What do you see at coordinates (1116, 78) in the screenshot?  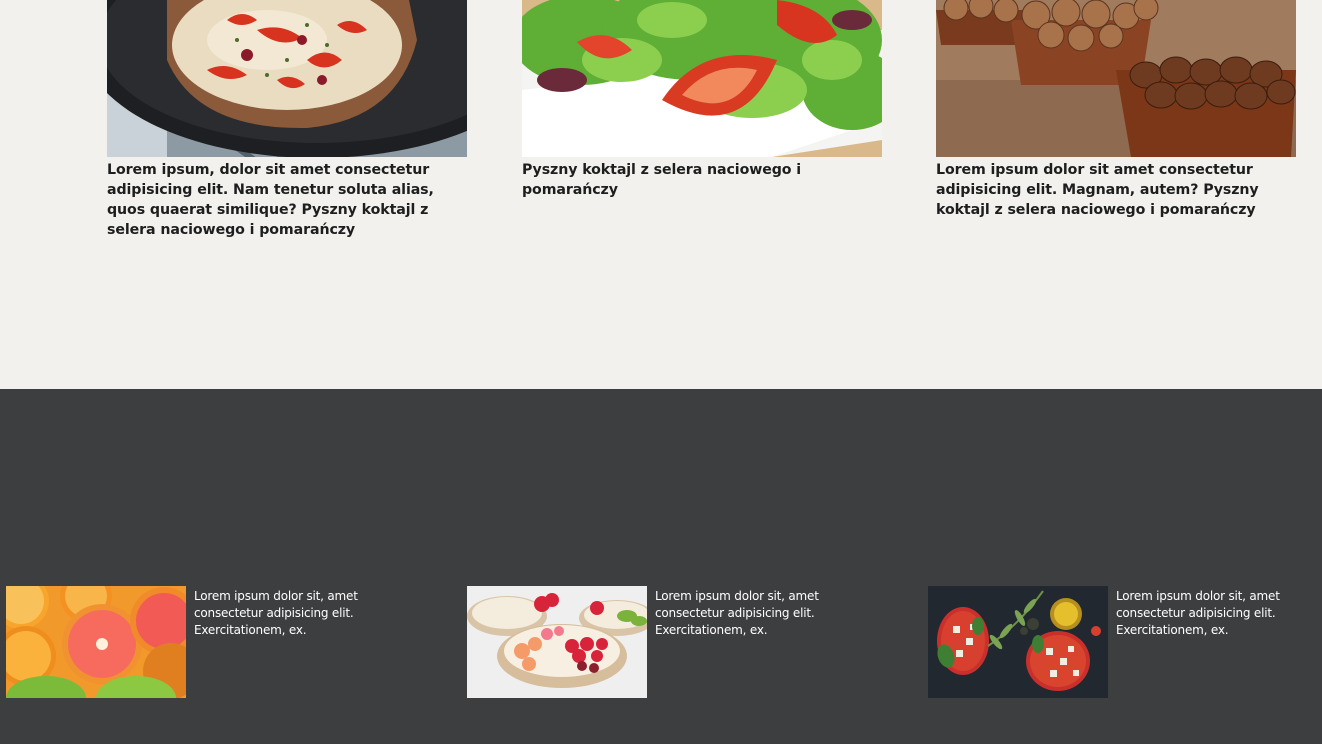 I see `walnuts-bowls-photo` at bounding box center [1116, 78].